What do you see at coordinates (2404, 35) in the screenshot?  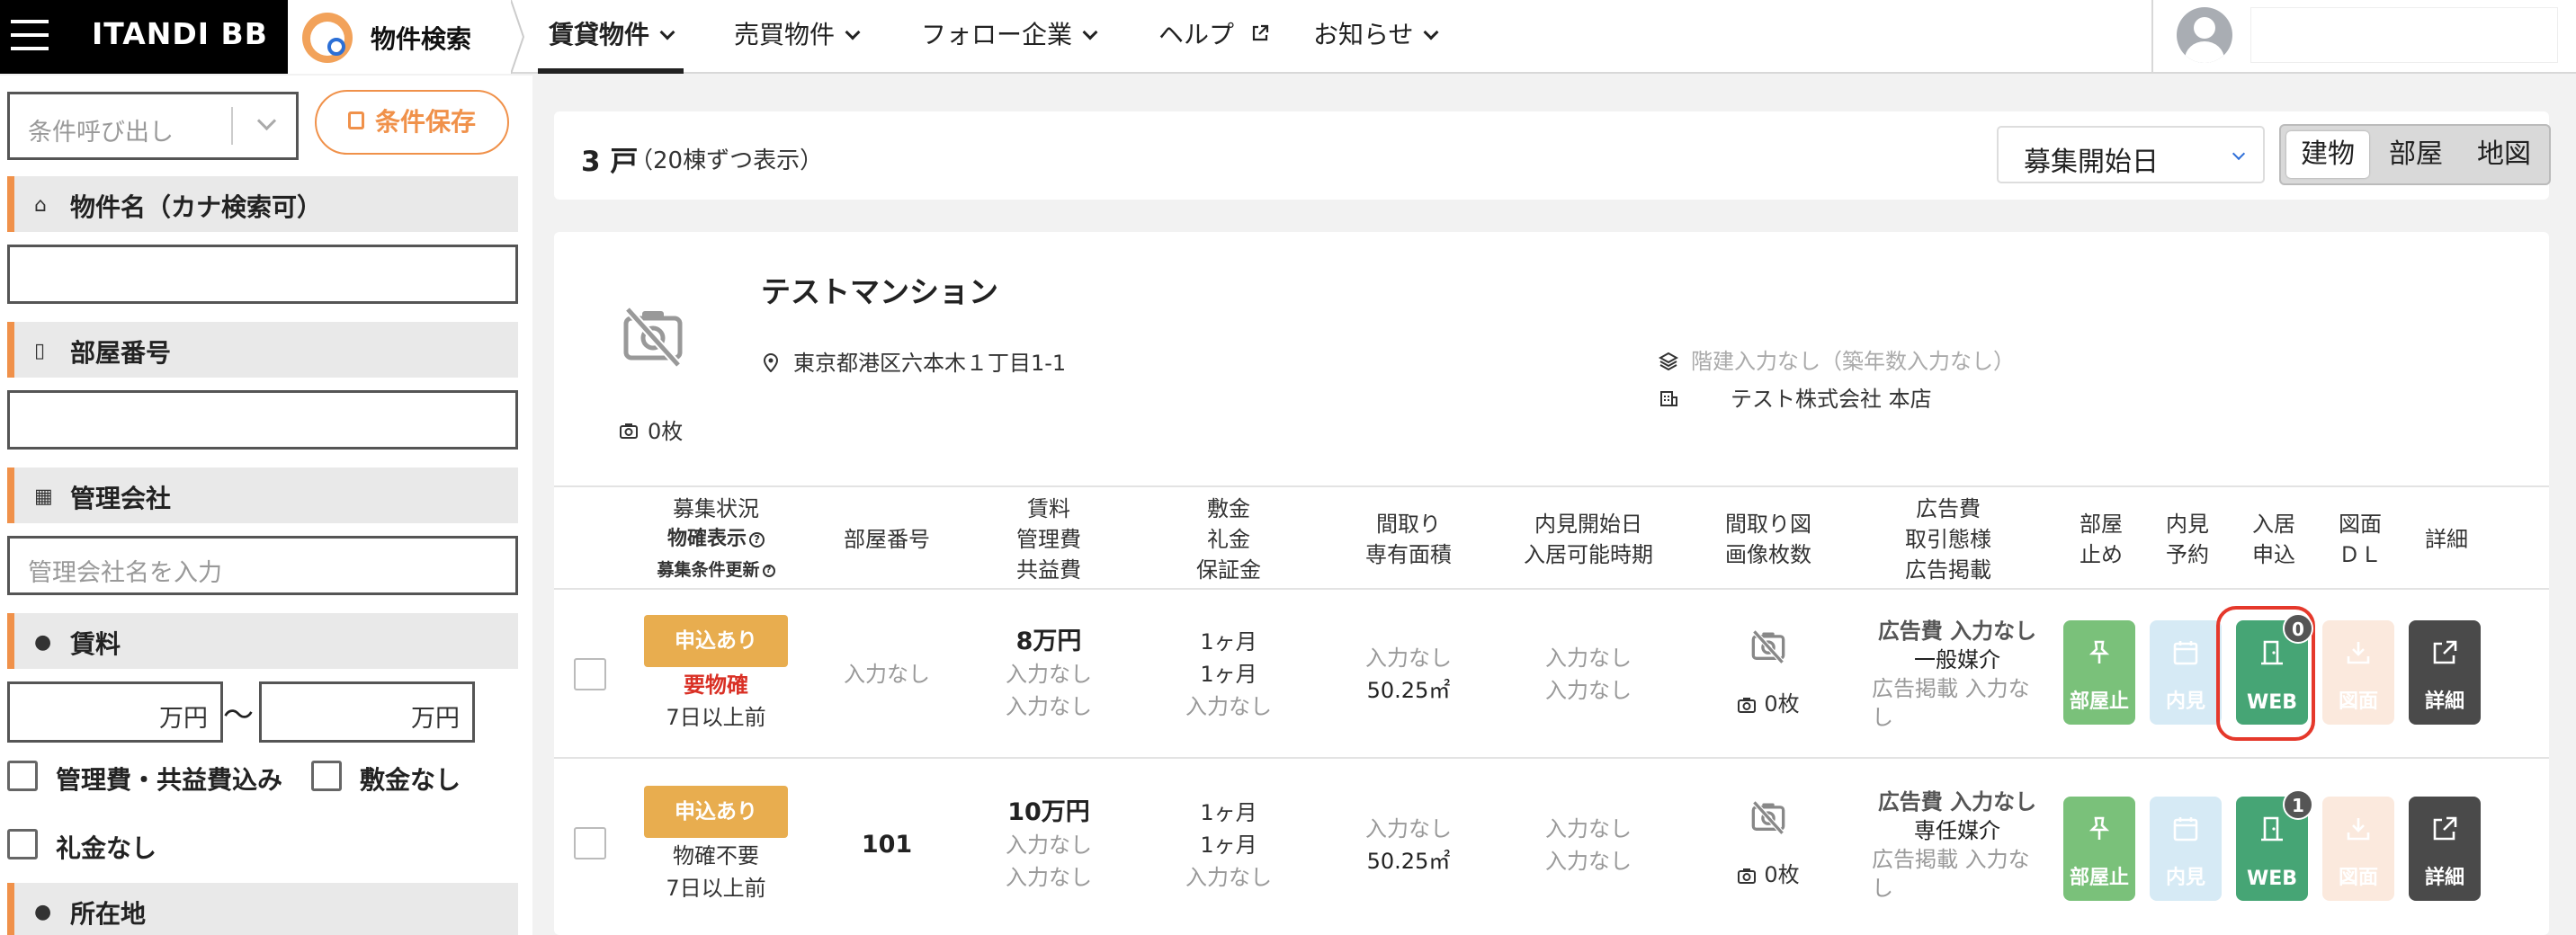 I see `user-name-box` at bounding box center [2404, 35].